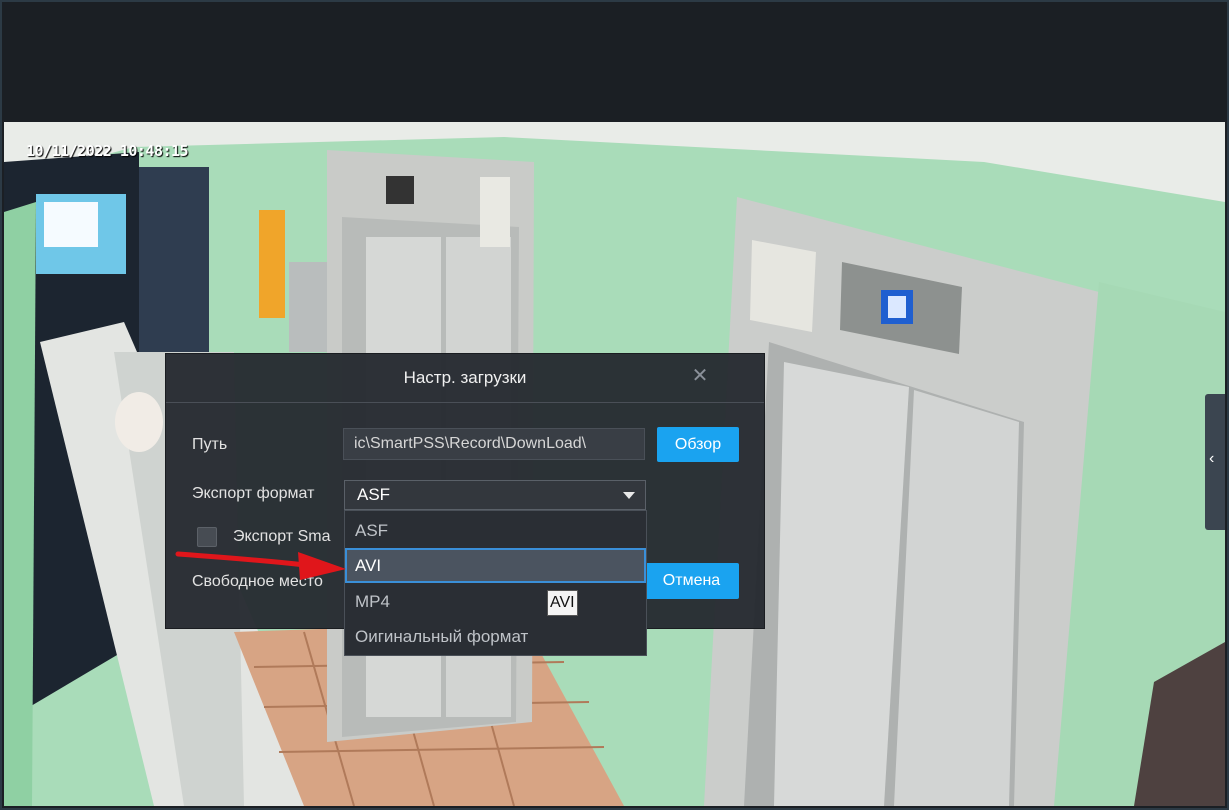  I want to click on format-option-asf: ASF, so click(495, 530).